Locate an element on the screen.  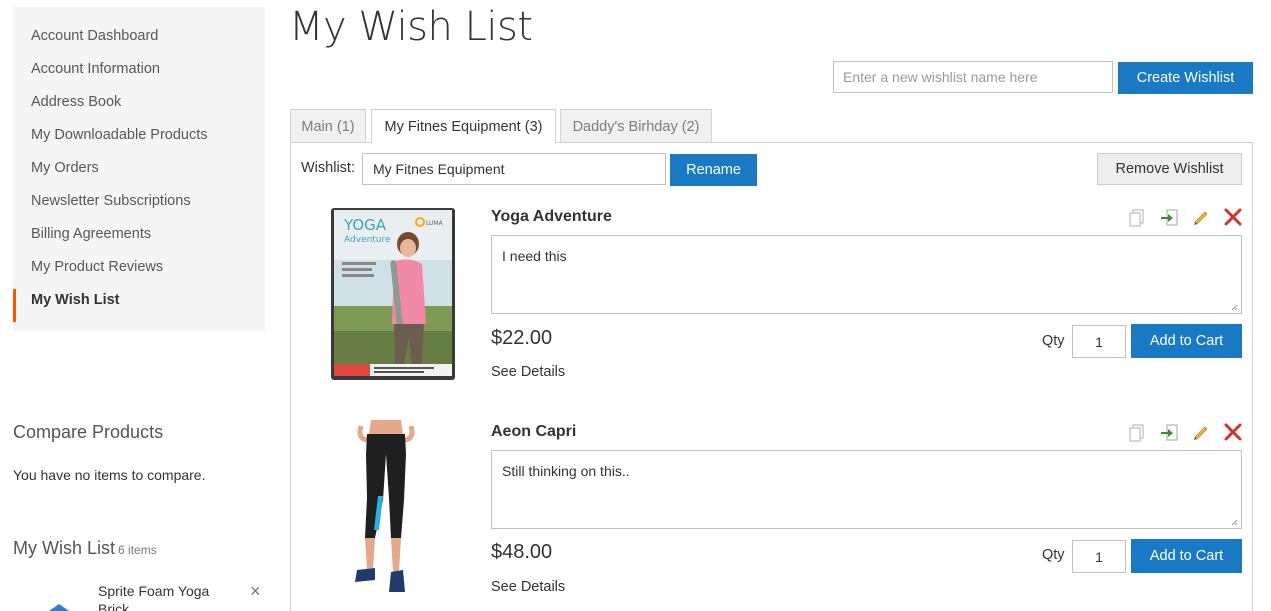
sidebar-wishlist-title: My Wish List 6 items is located at coordinates (85, 548).